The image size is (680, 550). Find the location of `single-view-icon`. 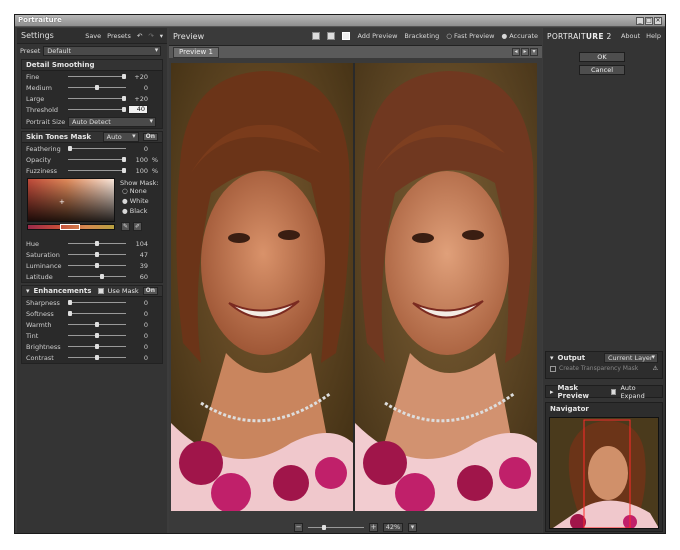

single-view-icon is located at coordinates (316, 36).